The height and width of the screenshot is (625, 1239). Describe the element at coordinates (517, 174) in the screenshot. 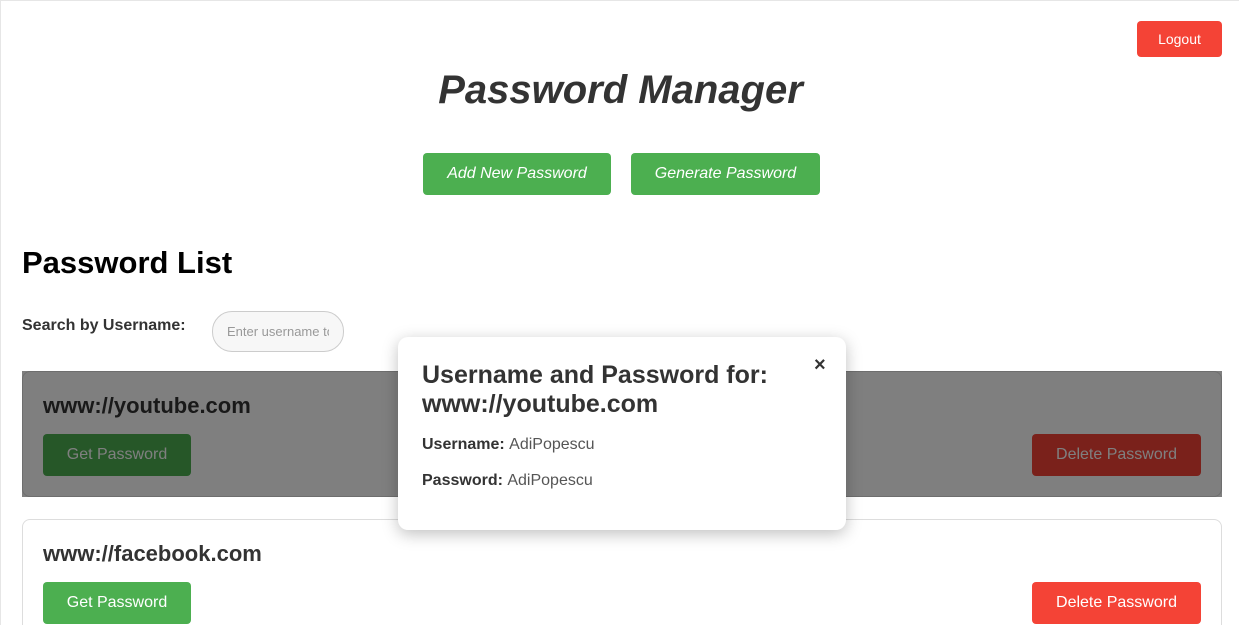

I see `add-new-password-button: Add New Password` at that location.